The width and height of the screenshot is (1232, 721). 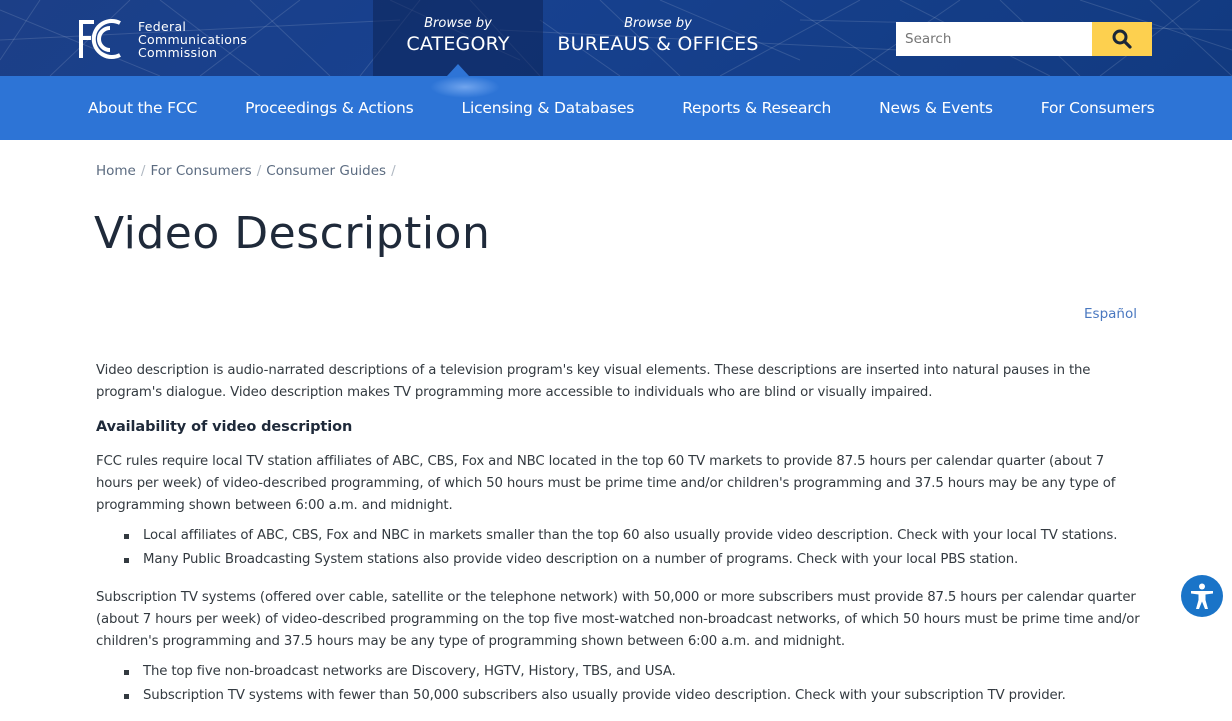 What do you see at coordinates (326, 171) in the screenshot?
I see `breadcrumb-consumer-guides: Consumer Guides` at bounding box center [326, 171].